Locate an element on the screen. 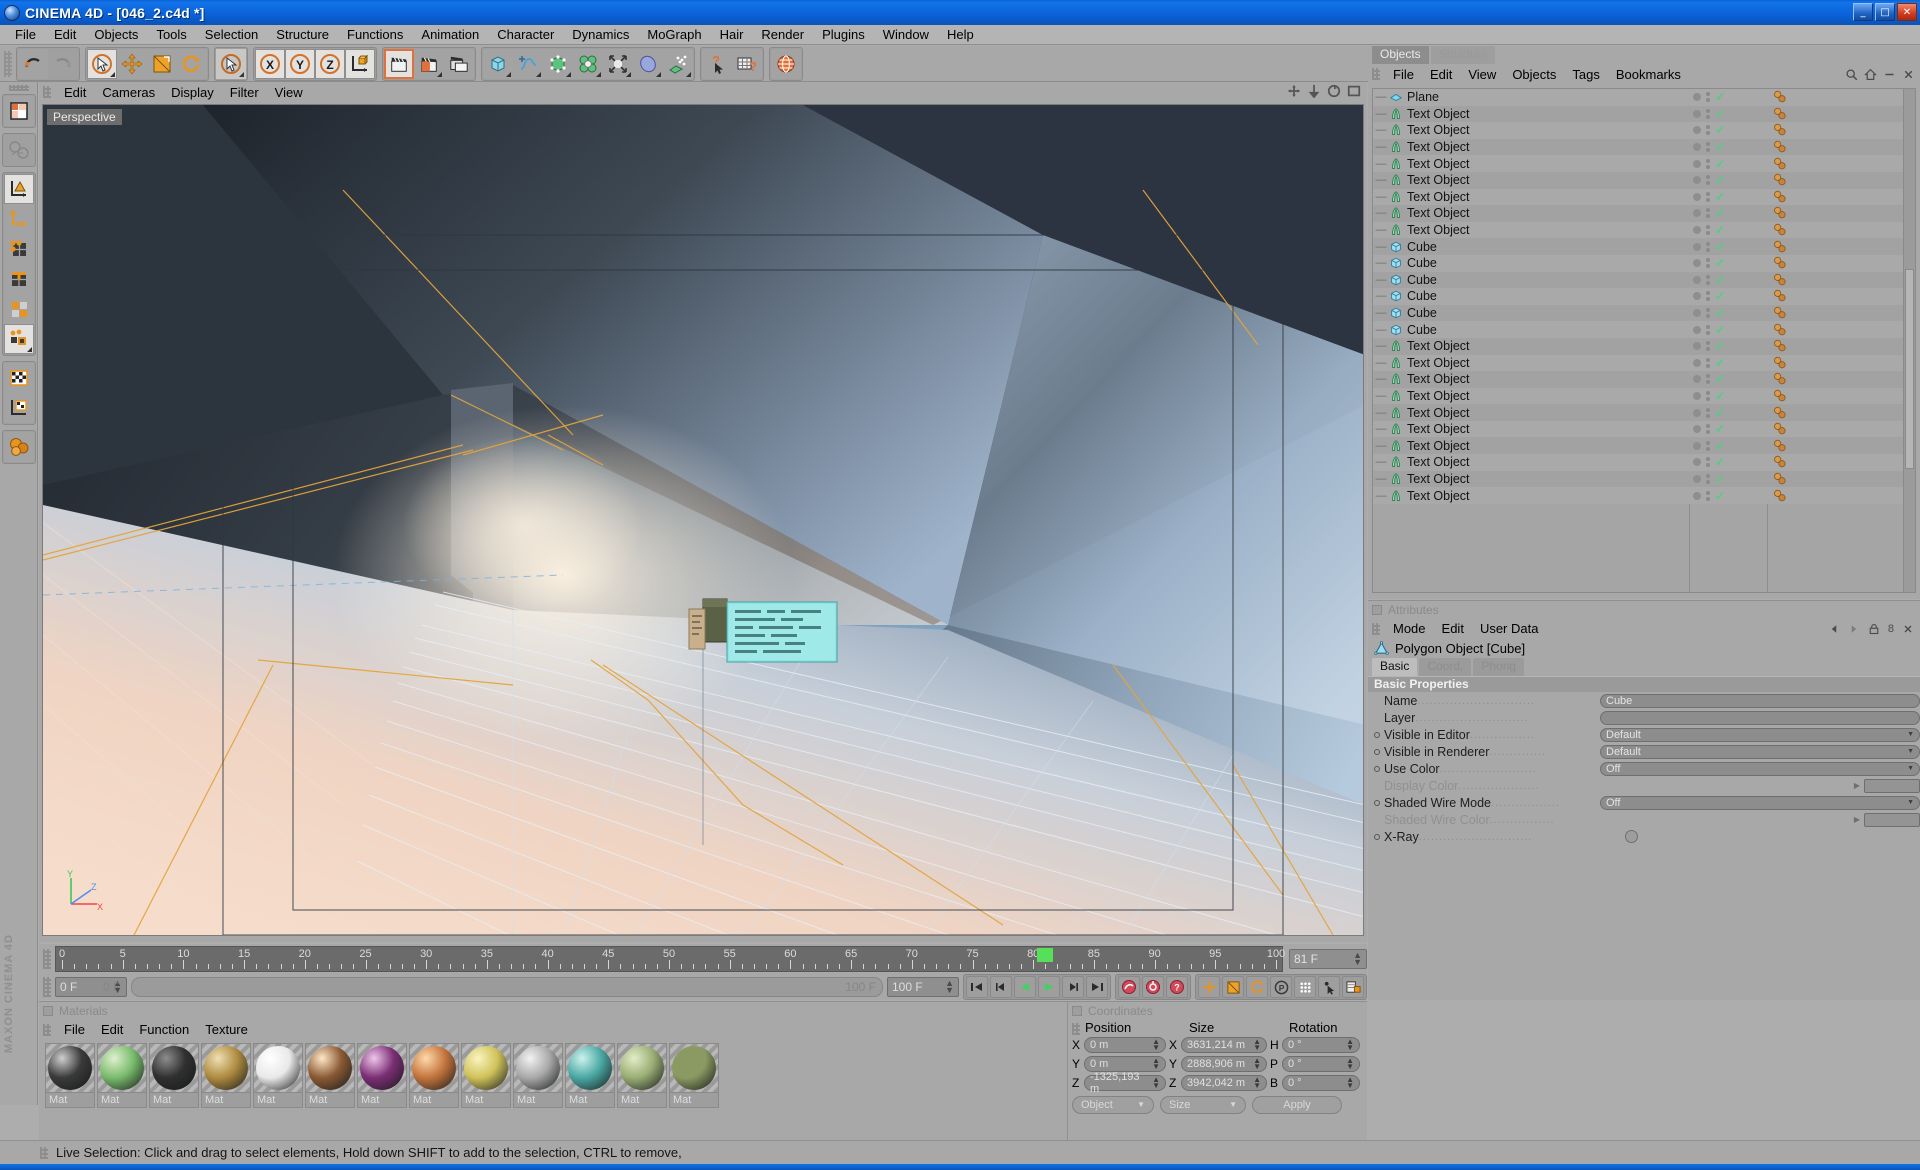  timeline-grip is located at coordinates (47, 959).